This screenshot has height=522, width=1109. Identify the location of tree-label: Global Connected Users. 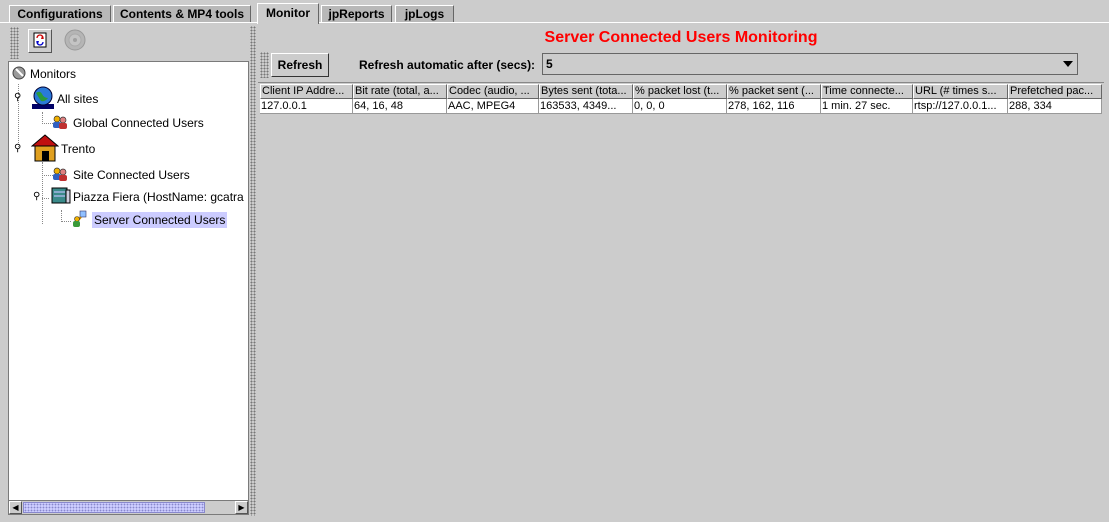
(138, 123).